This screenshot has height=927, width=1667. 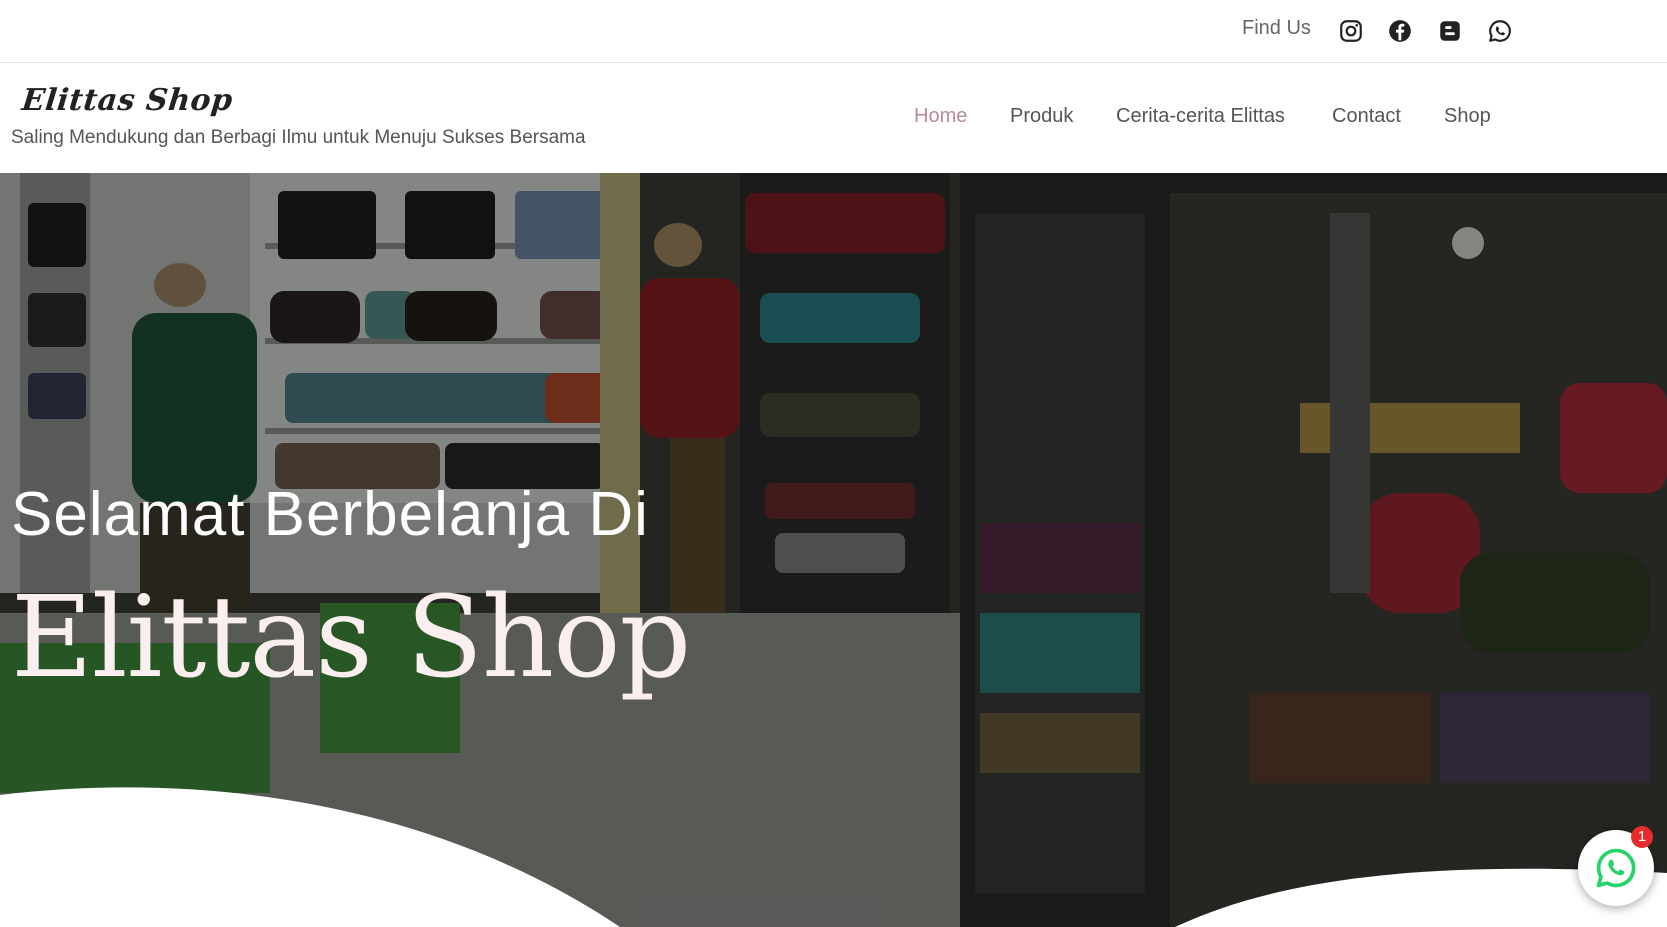 What do you see at coordinates (833, 31) in the screenshot?
I see `top-bar: Find Us` at bounding box center [833, 31].